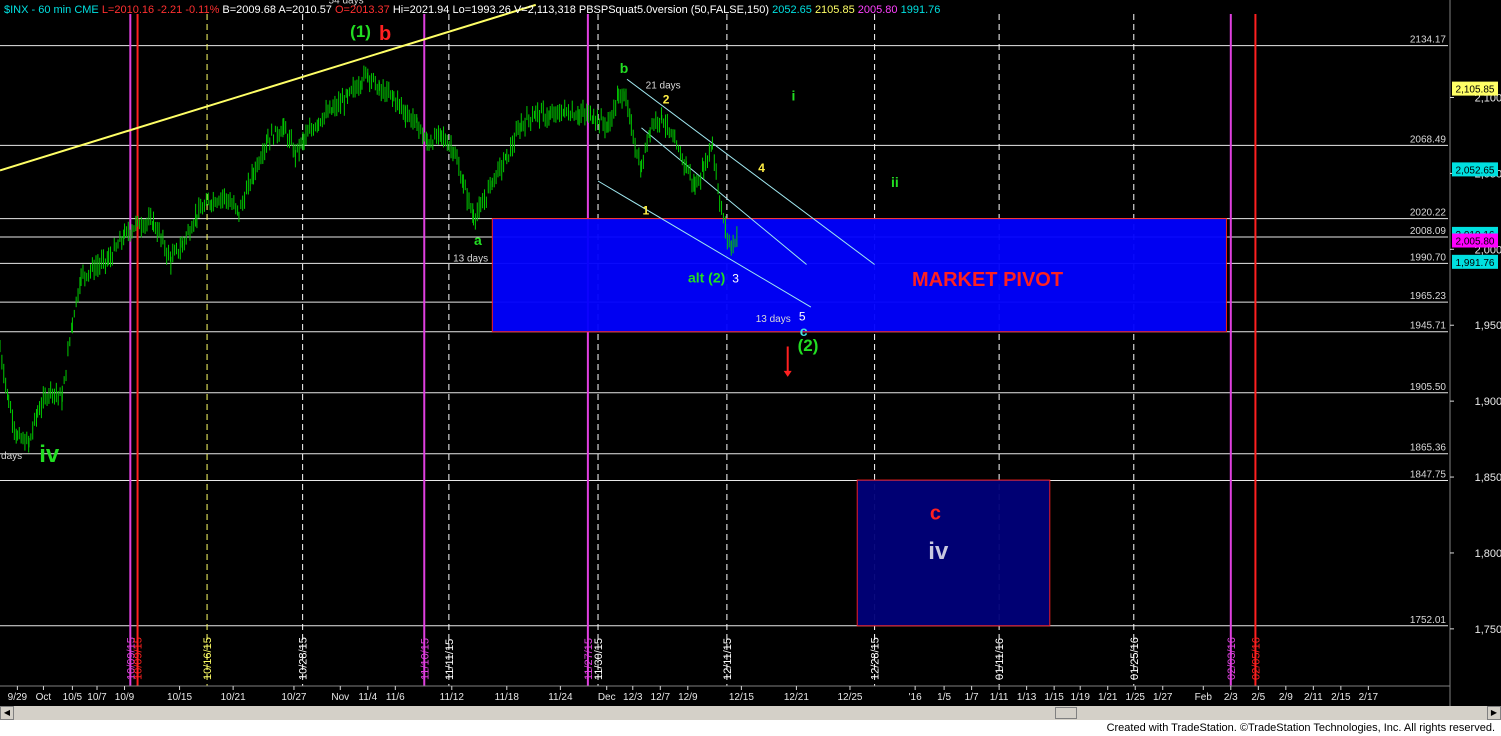 This screenshot has width=1501, height=736. I want to click on vertical-line-label: 11/30/15, so click(599, 659).